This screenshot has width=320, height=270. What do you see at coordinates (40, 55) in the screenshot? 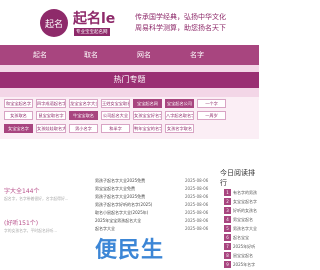
I see `nav-item: 起名` at bounding box center [40, 55].